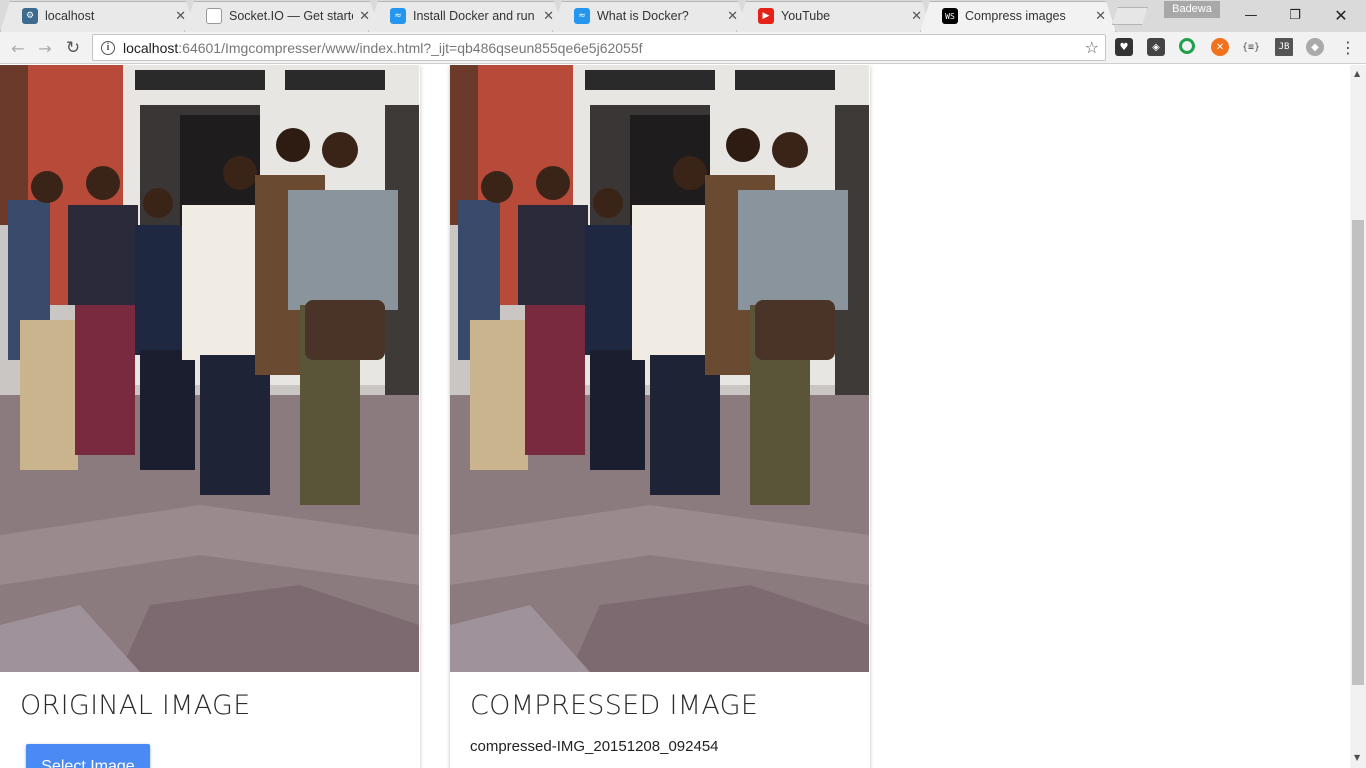 Image resolution: width=1366 pixels, height=768 pixels. What do you see at coordinates (643, 16) in the screenshot?
I see `tab-title: What is Docker?` at bounding box center [643, 16].